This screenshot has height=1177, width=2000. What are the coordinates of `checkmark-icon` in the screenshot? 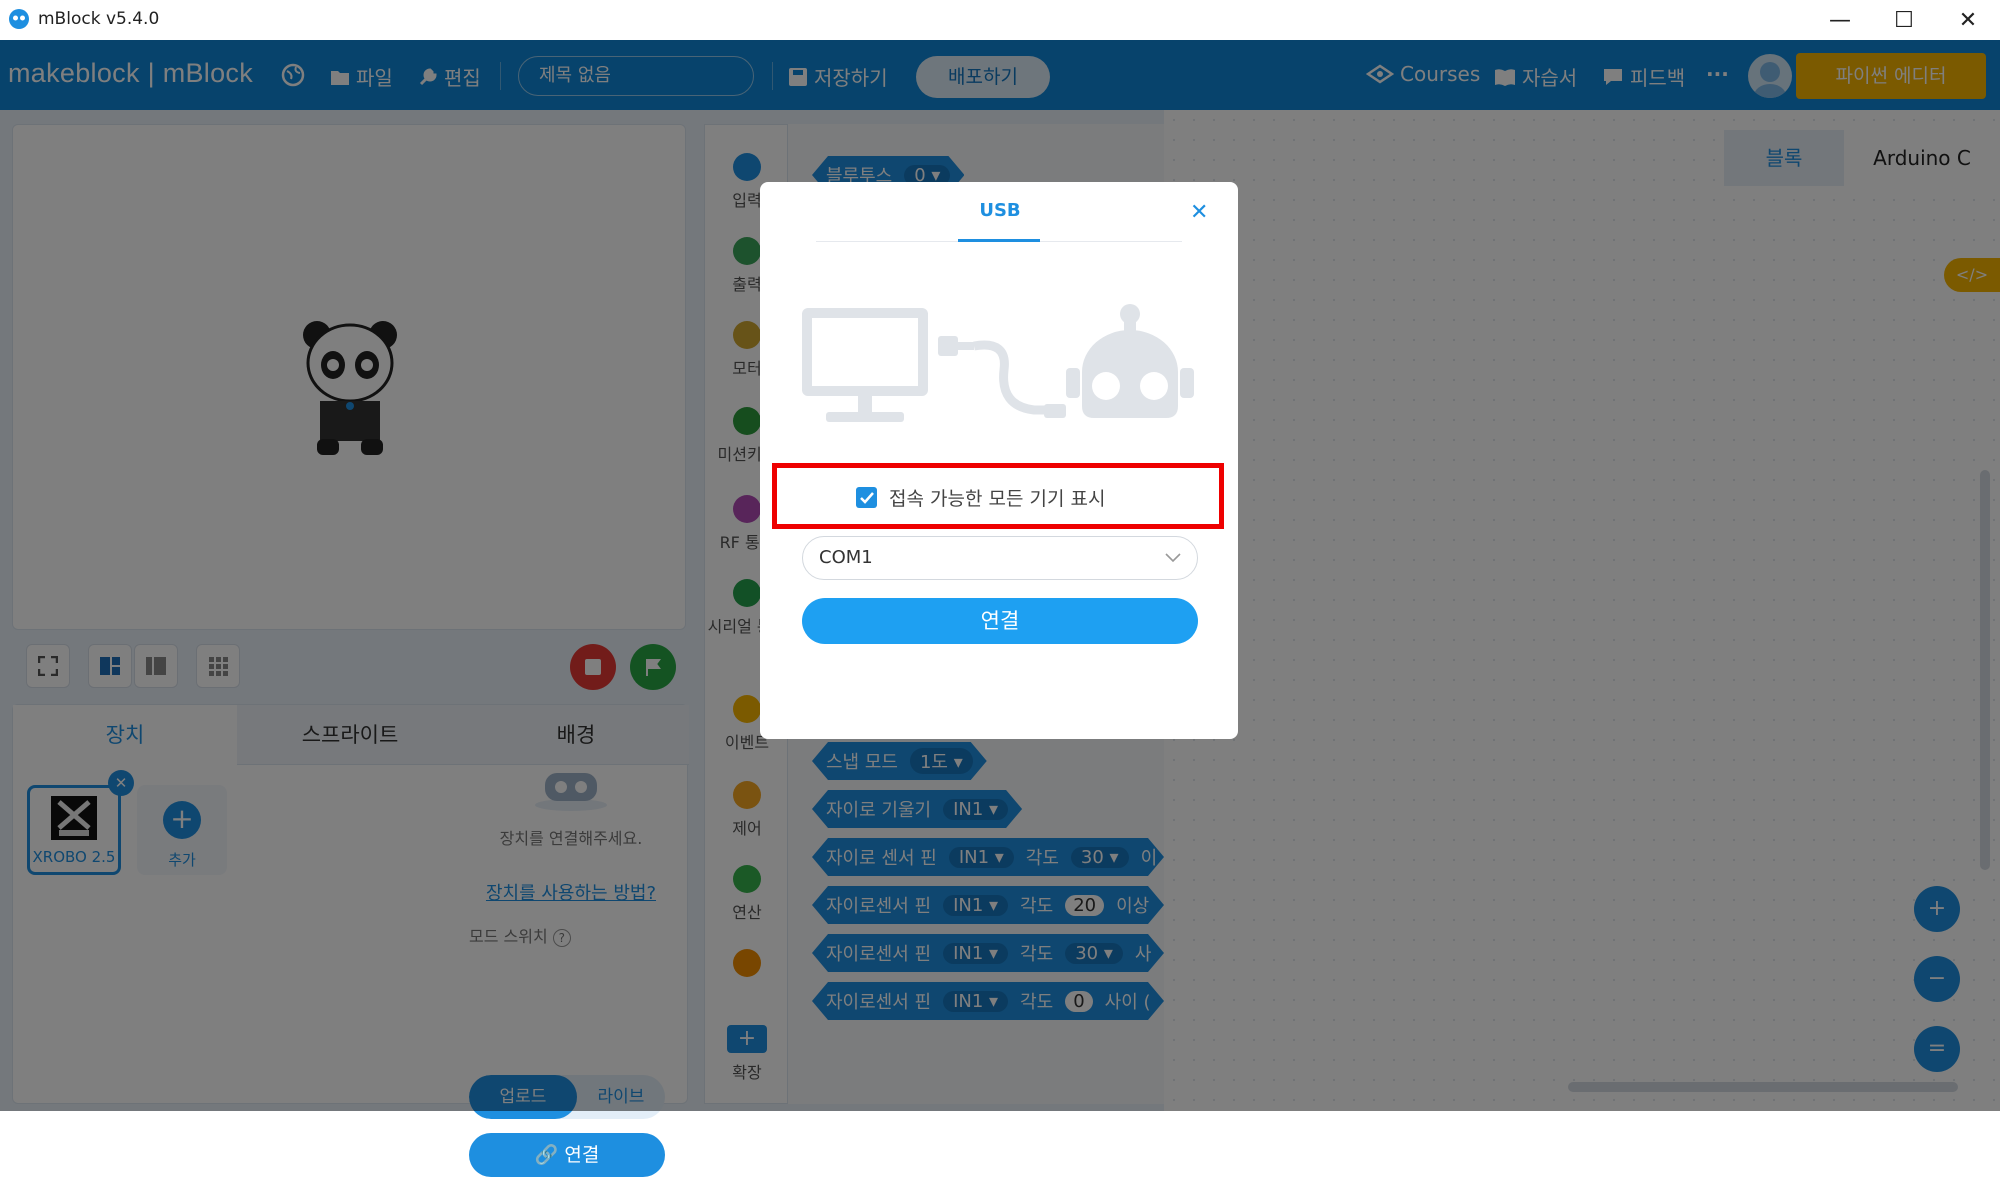 It's located at (866, 497).